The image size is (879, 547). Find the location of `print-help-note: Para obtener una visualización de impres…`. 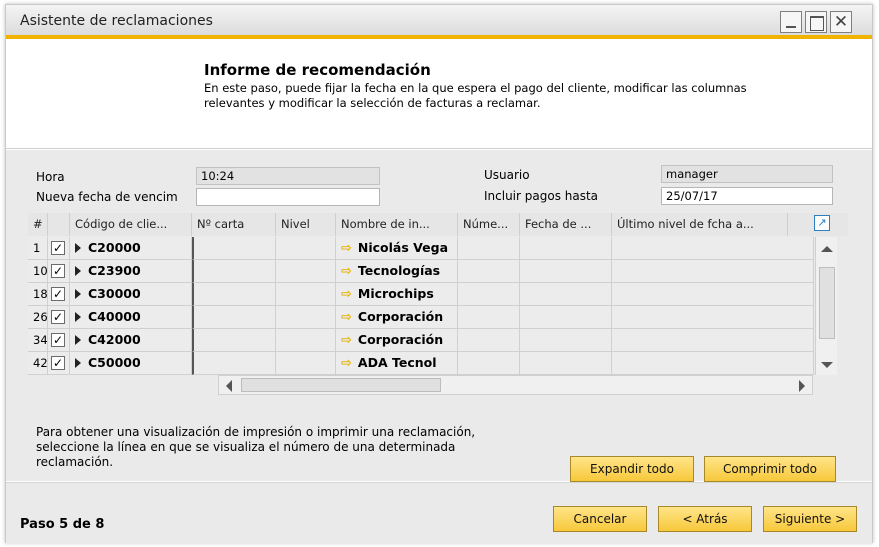

print-help-note: Para obtener una visualización de impres… is located at coordinates (256, 447).